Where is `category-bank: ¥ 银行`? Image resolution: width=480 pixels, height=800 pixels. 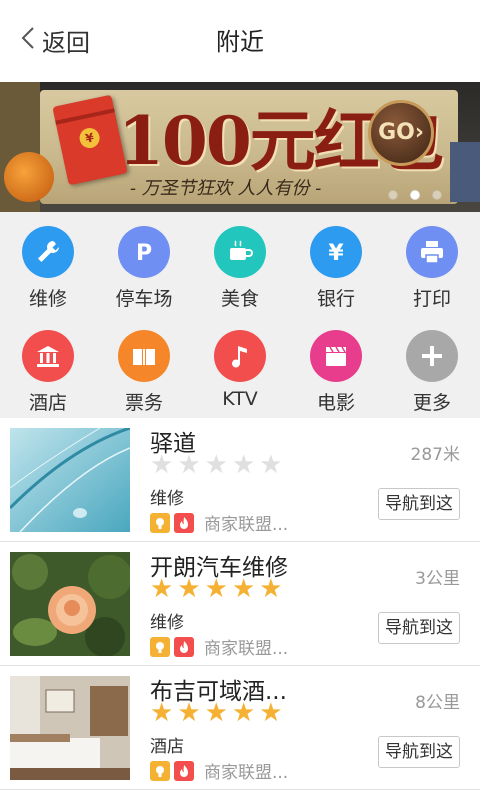
category-bank: ¥ 银行 is located at coordinates (336, 262).